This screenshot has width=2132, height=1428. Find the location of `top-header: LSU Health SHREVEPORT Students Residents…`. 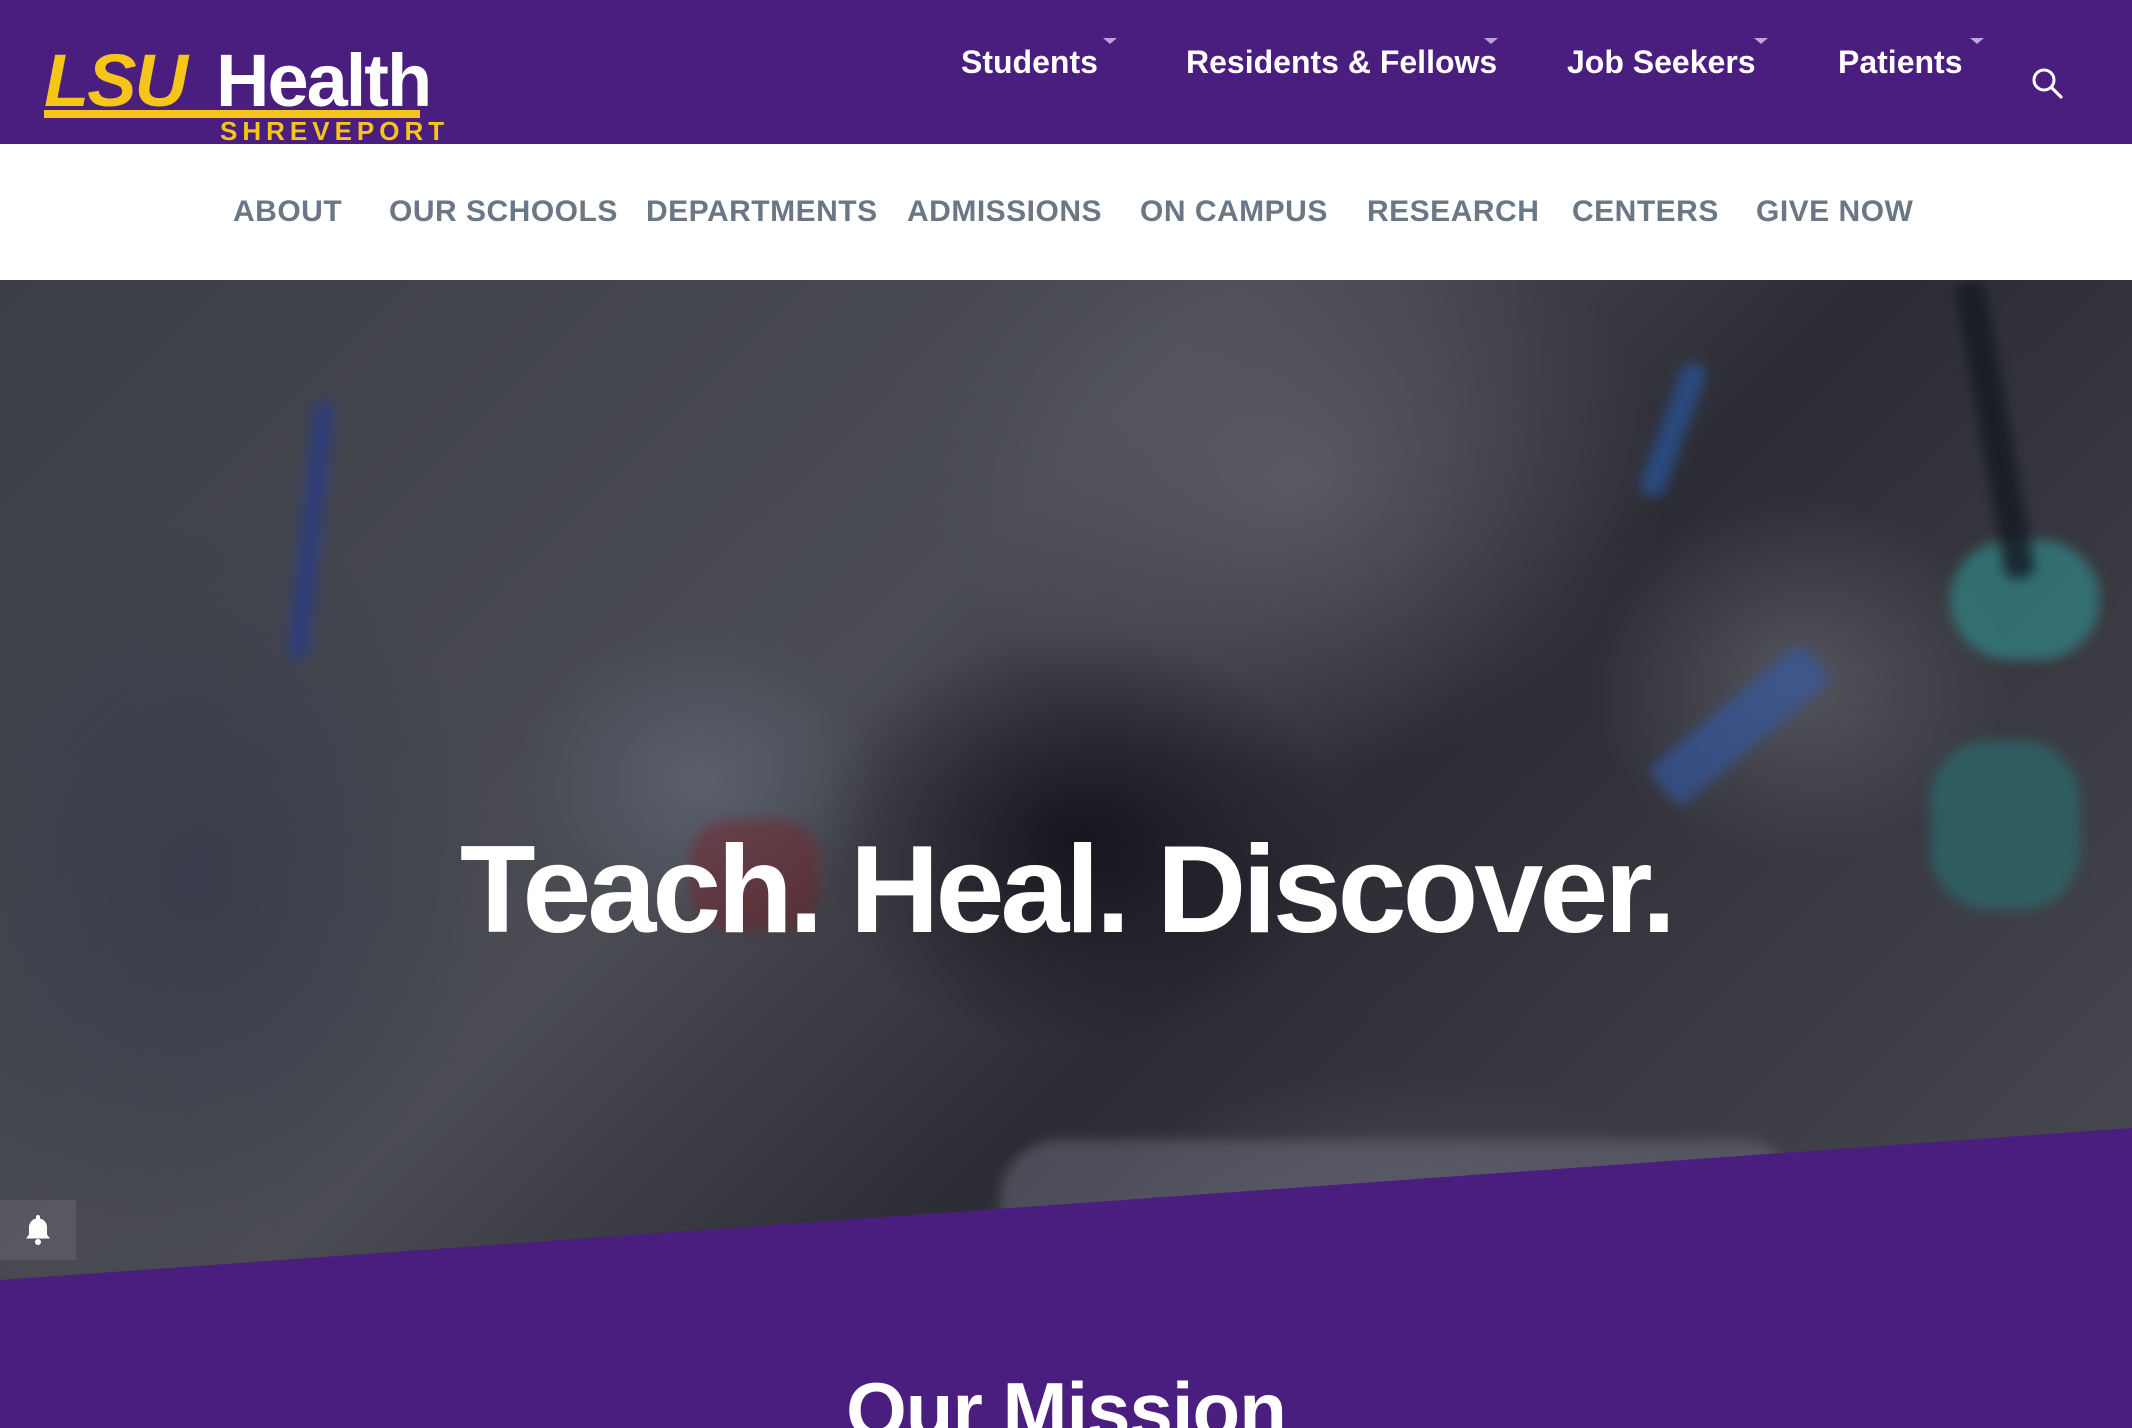

top-header: LSU Health SHREVEPORT Students Residents… is located at coordinates (1066, 72).